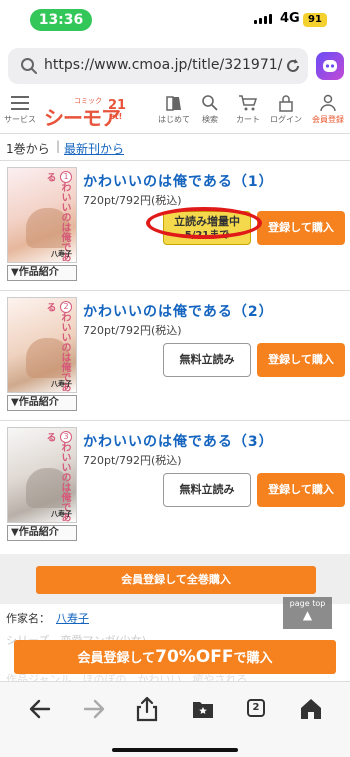 The image size is (350, 757). What do you see at coordinates (175, 719) in the screenshot?
I see `browser-toolbar: 2` at bounding box center [175, 719].